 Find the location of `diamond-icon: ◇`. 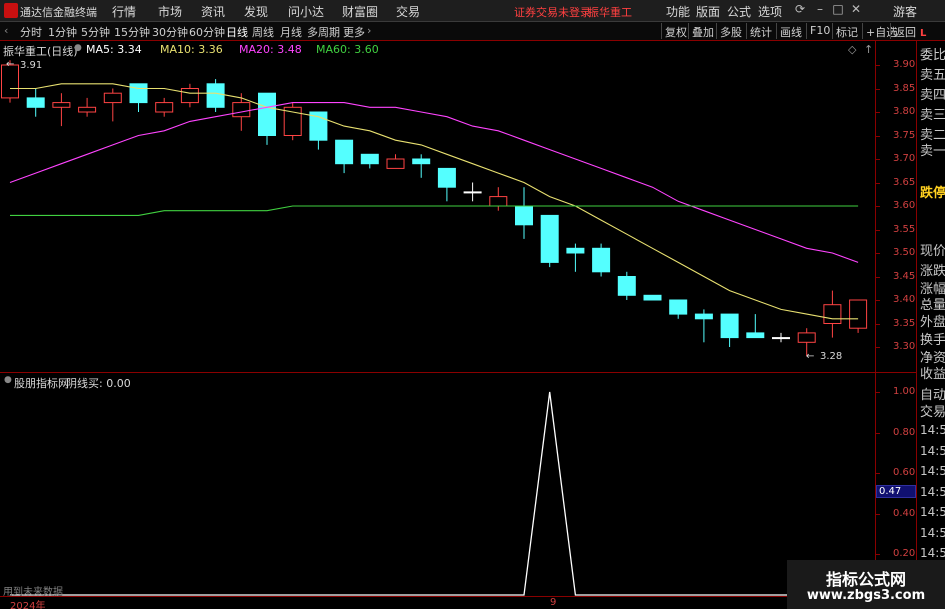

diamond-icon: ◇ is located at coordinates (852, 49).